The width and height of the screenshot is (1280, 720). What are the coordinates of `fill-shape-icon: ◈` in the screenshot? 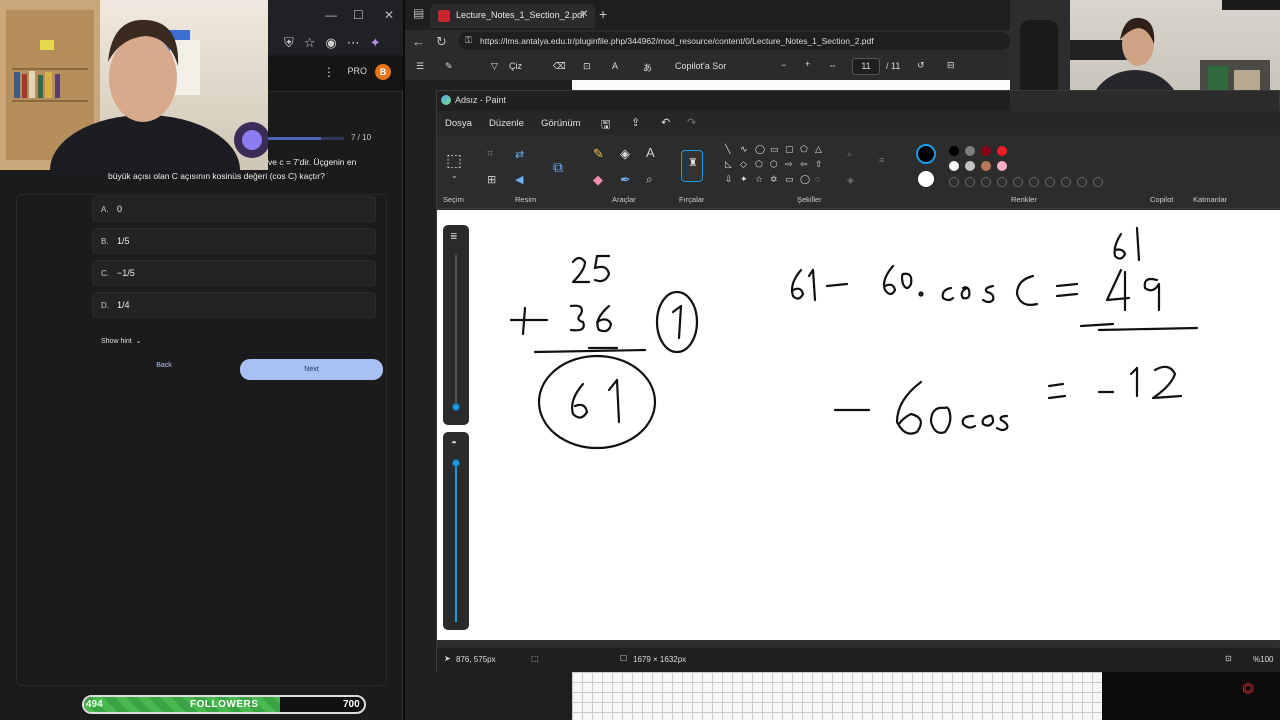 It's located at (850, 180).